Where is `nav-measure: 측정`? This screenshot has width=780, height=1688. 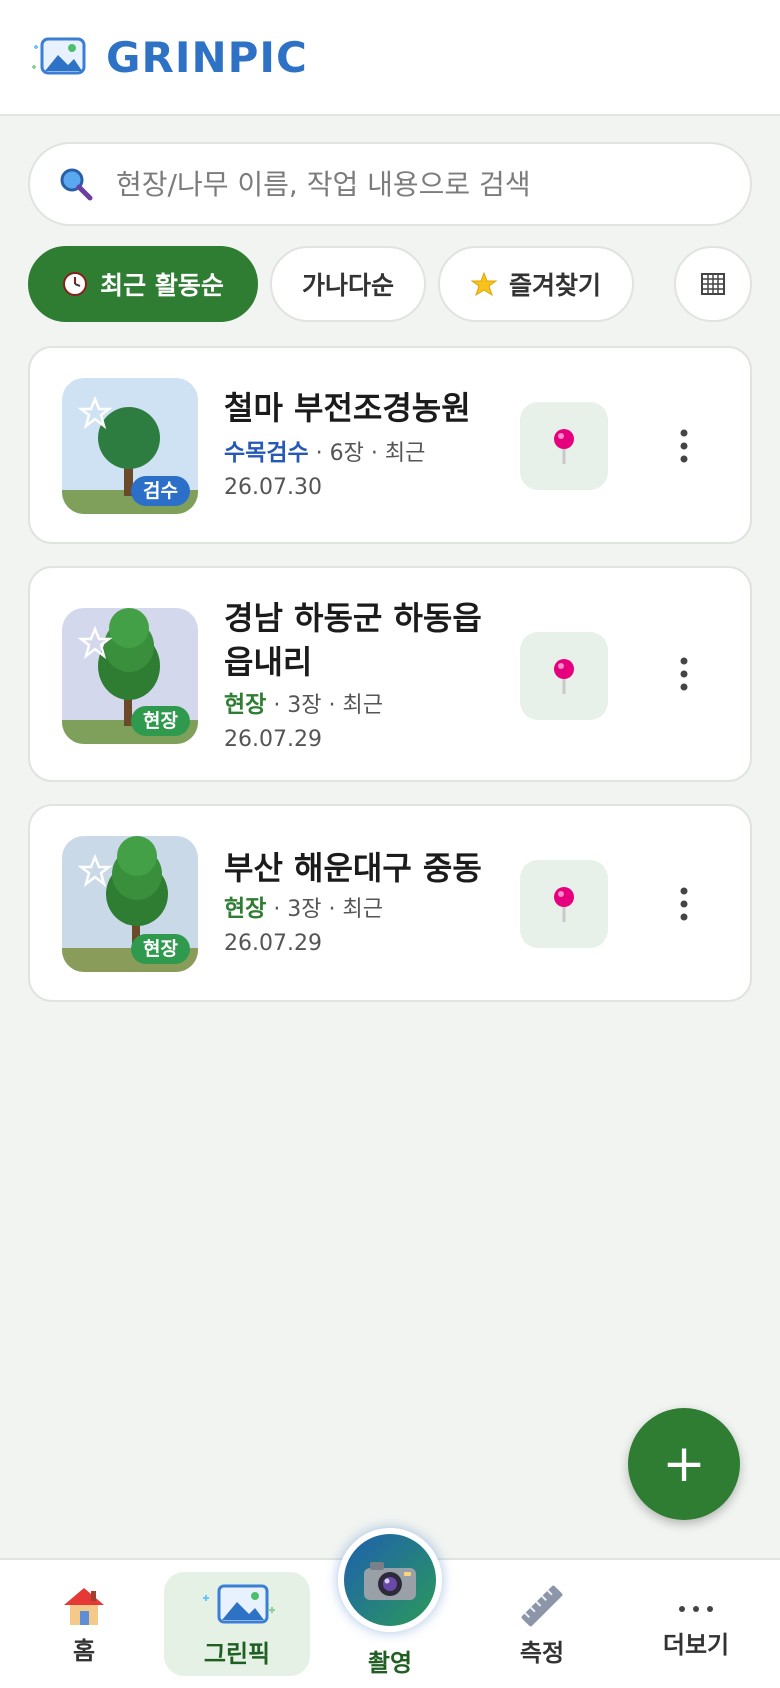
nav-measure: 측정 is located at coordinates (542, 1624).